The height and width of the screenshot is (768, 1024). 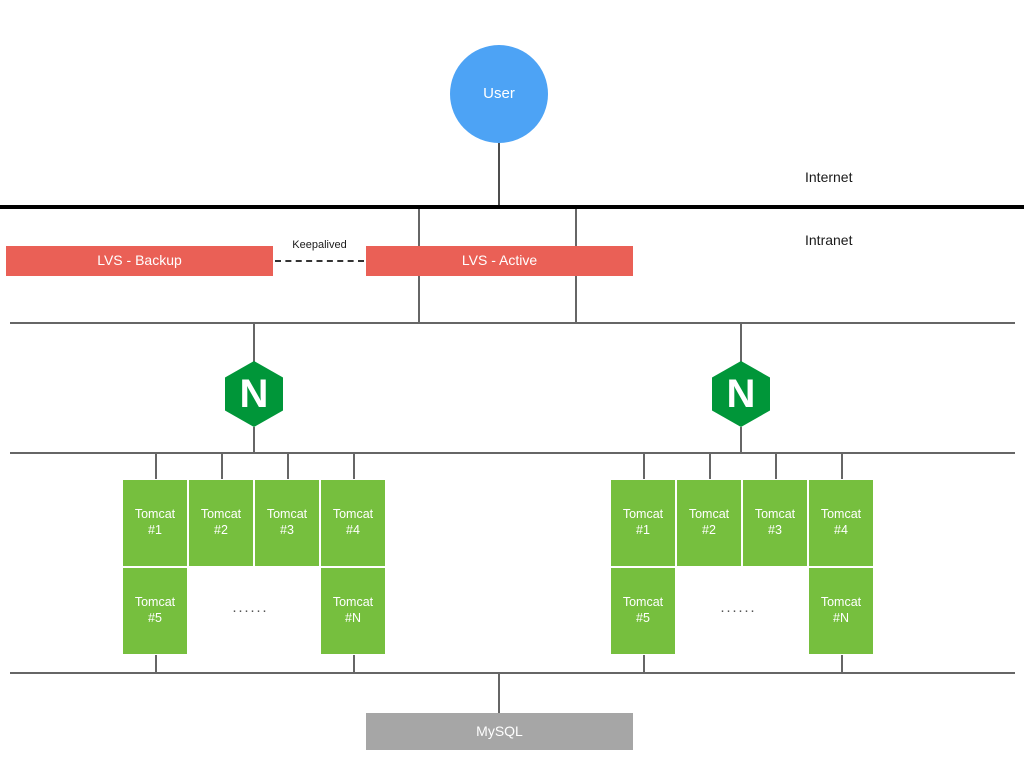 I want to click on tomcat-ellipsis-left: ······, so click(x=250, y=610).